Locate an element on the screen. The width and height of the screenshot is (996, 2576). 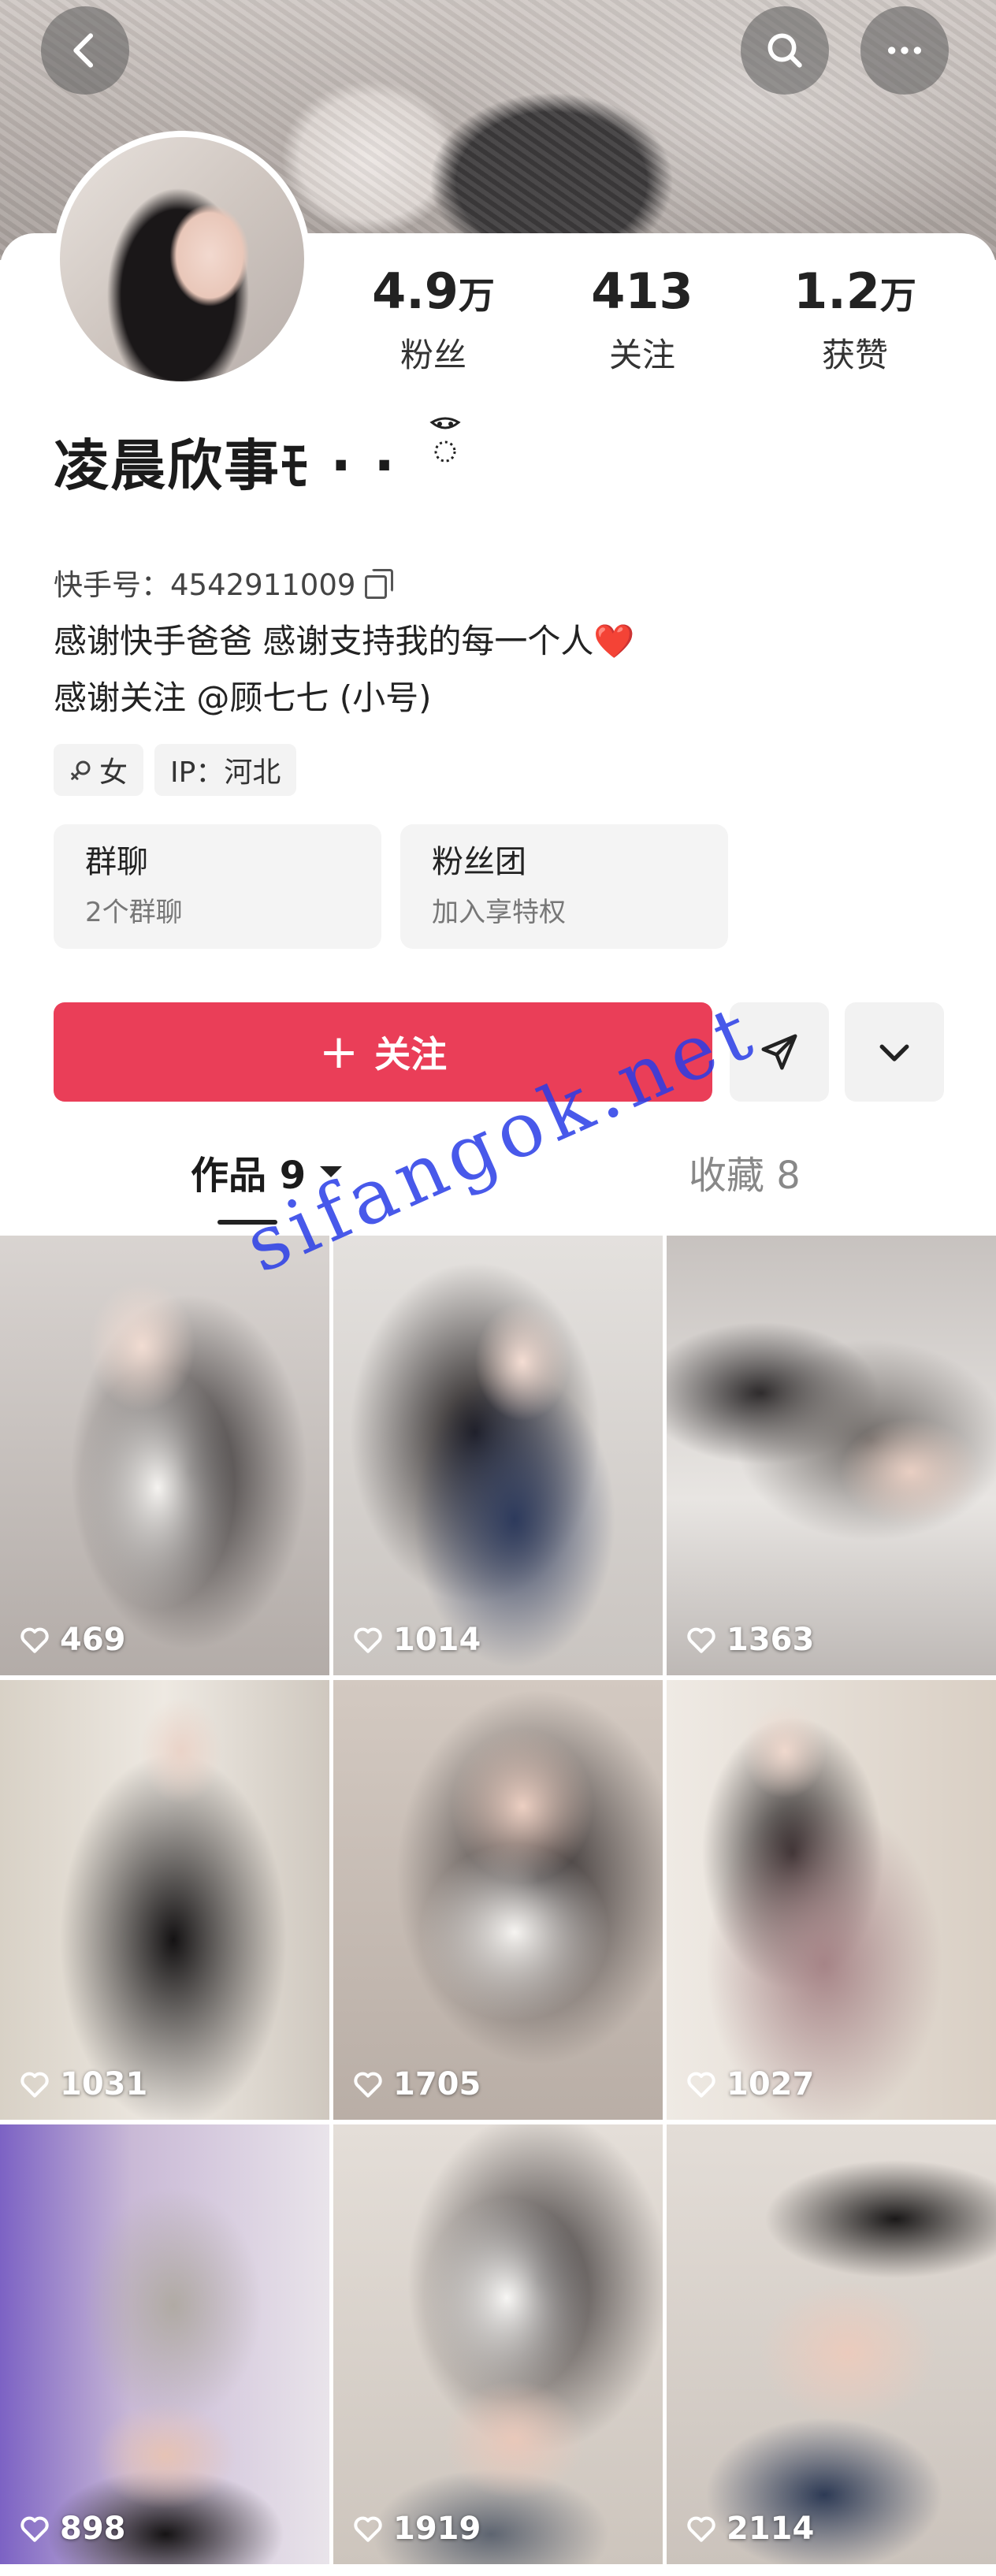
search-icon is located at coordinates (784, 50).